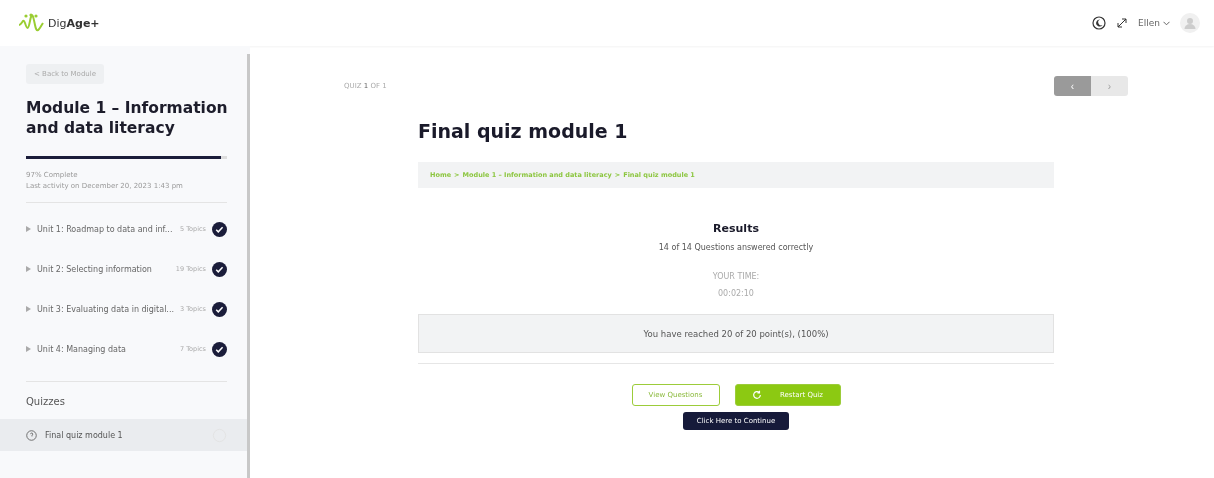 The width and height of the screenshot is (1214, 478). What do you see at coordinates (736, 228) in the screenshot?
I see `results-heading: Results` at bounding box center [736, 228].